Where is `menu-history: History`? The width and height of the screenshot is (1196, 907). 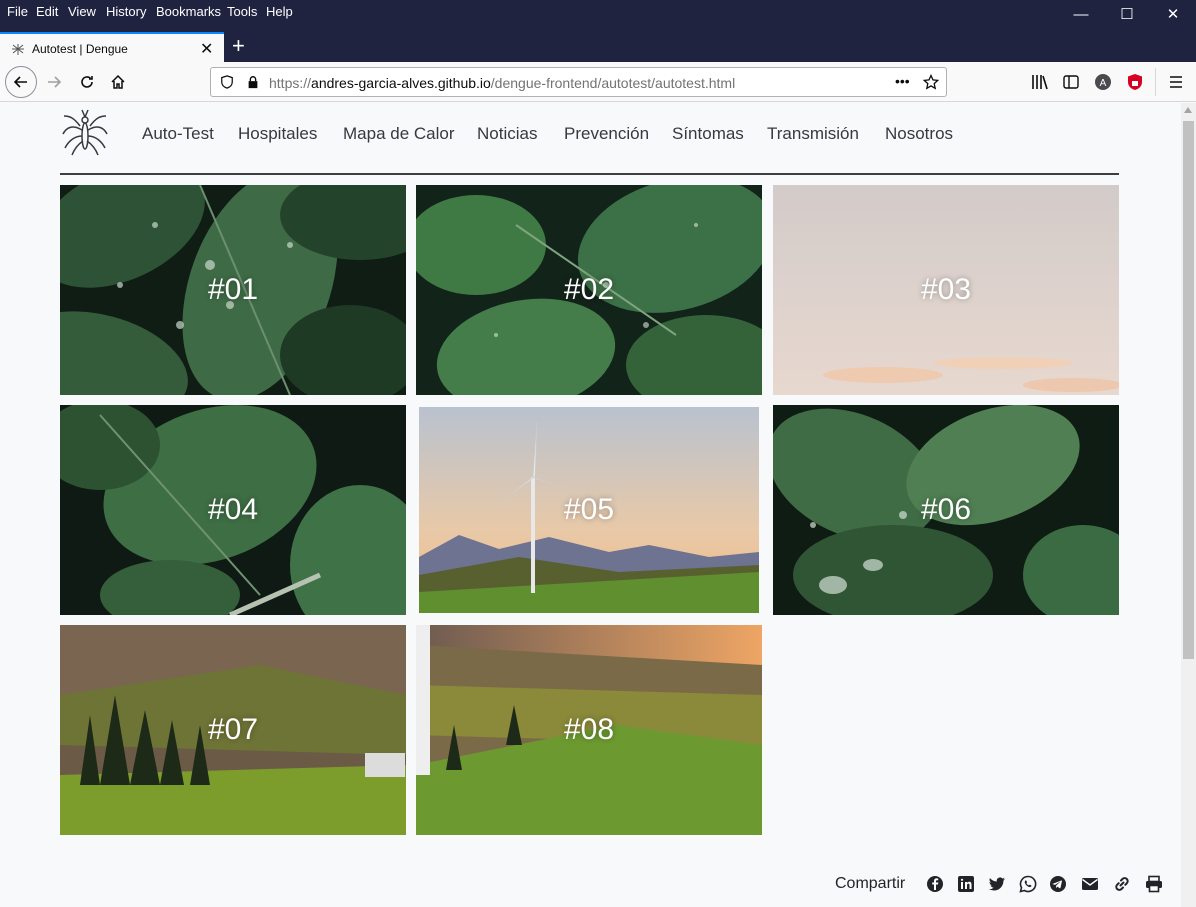 menu-history: History is located at coordinates (126, 11).